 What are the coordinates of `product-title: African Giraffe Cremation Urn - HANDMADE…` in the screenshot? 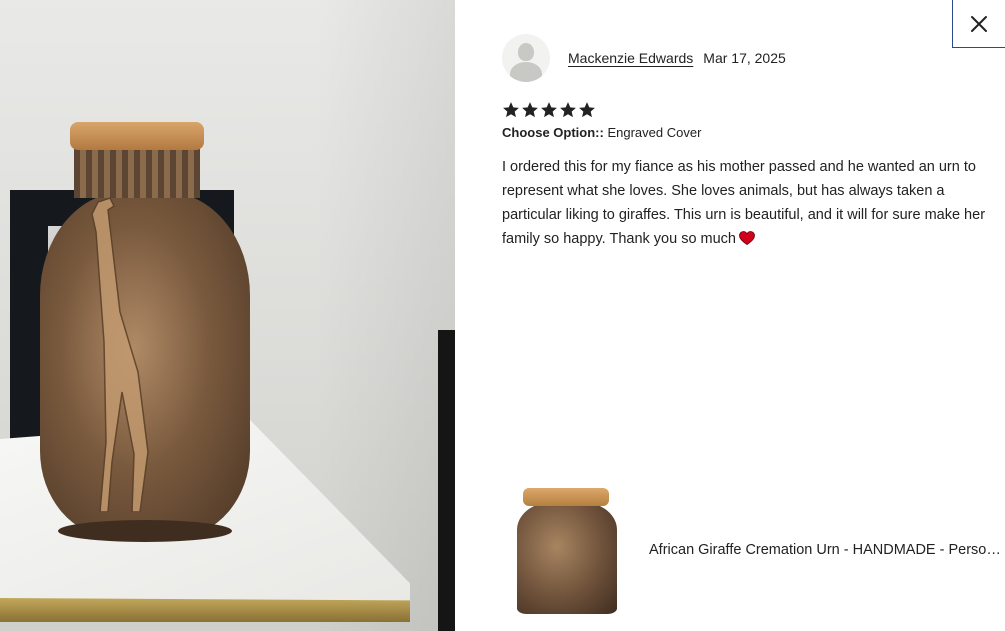 It's located at (826, 550).